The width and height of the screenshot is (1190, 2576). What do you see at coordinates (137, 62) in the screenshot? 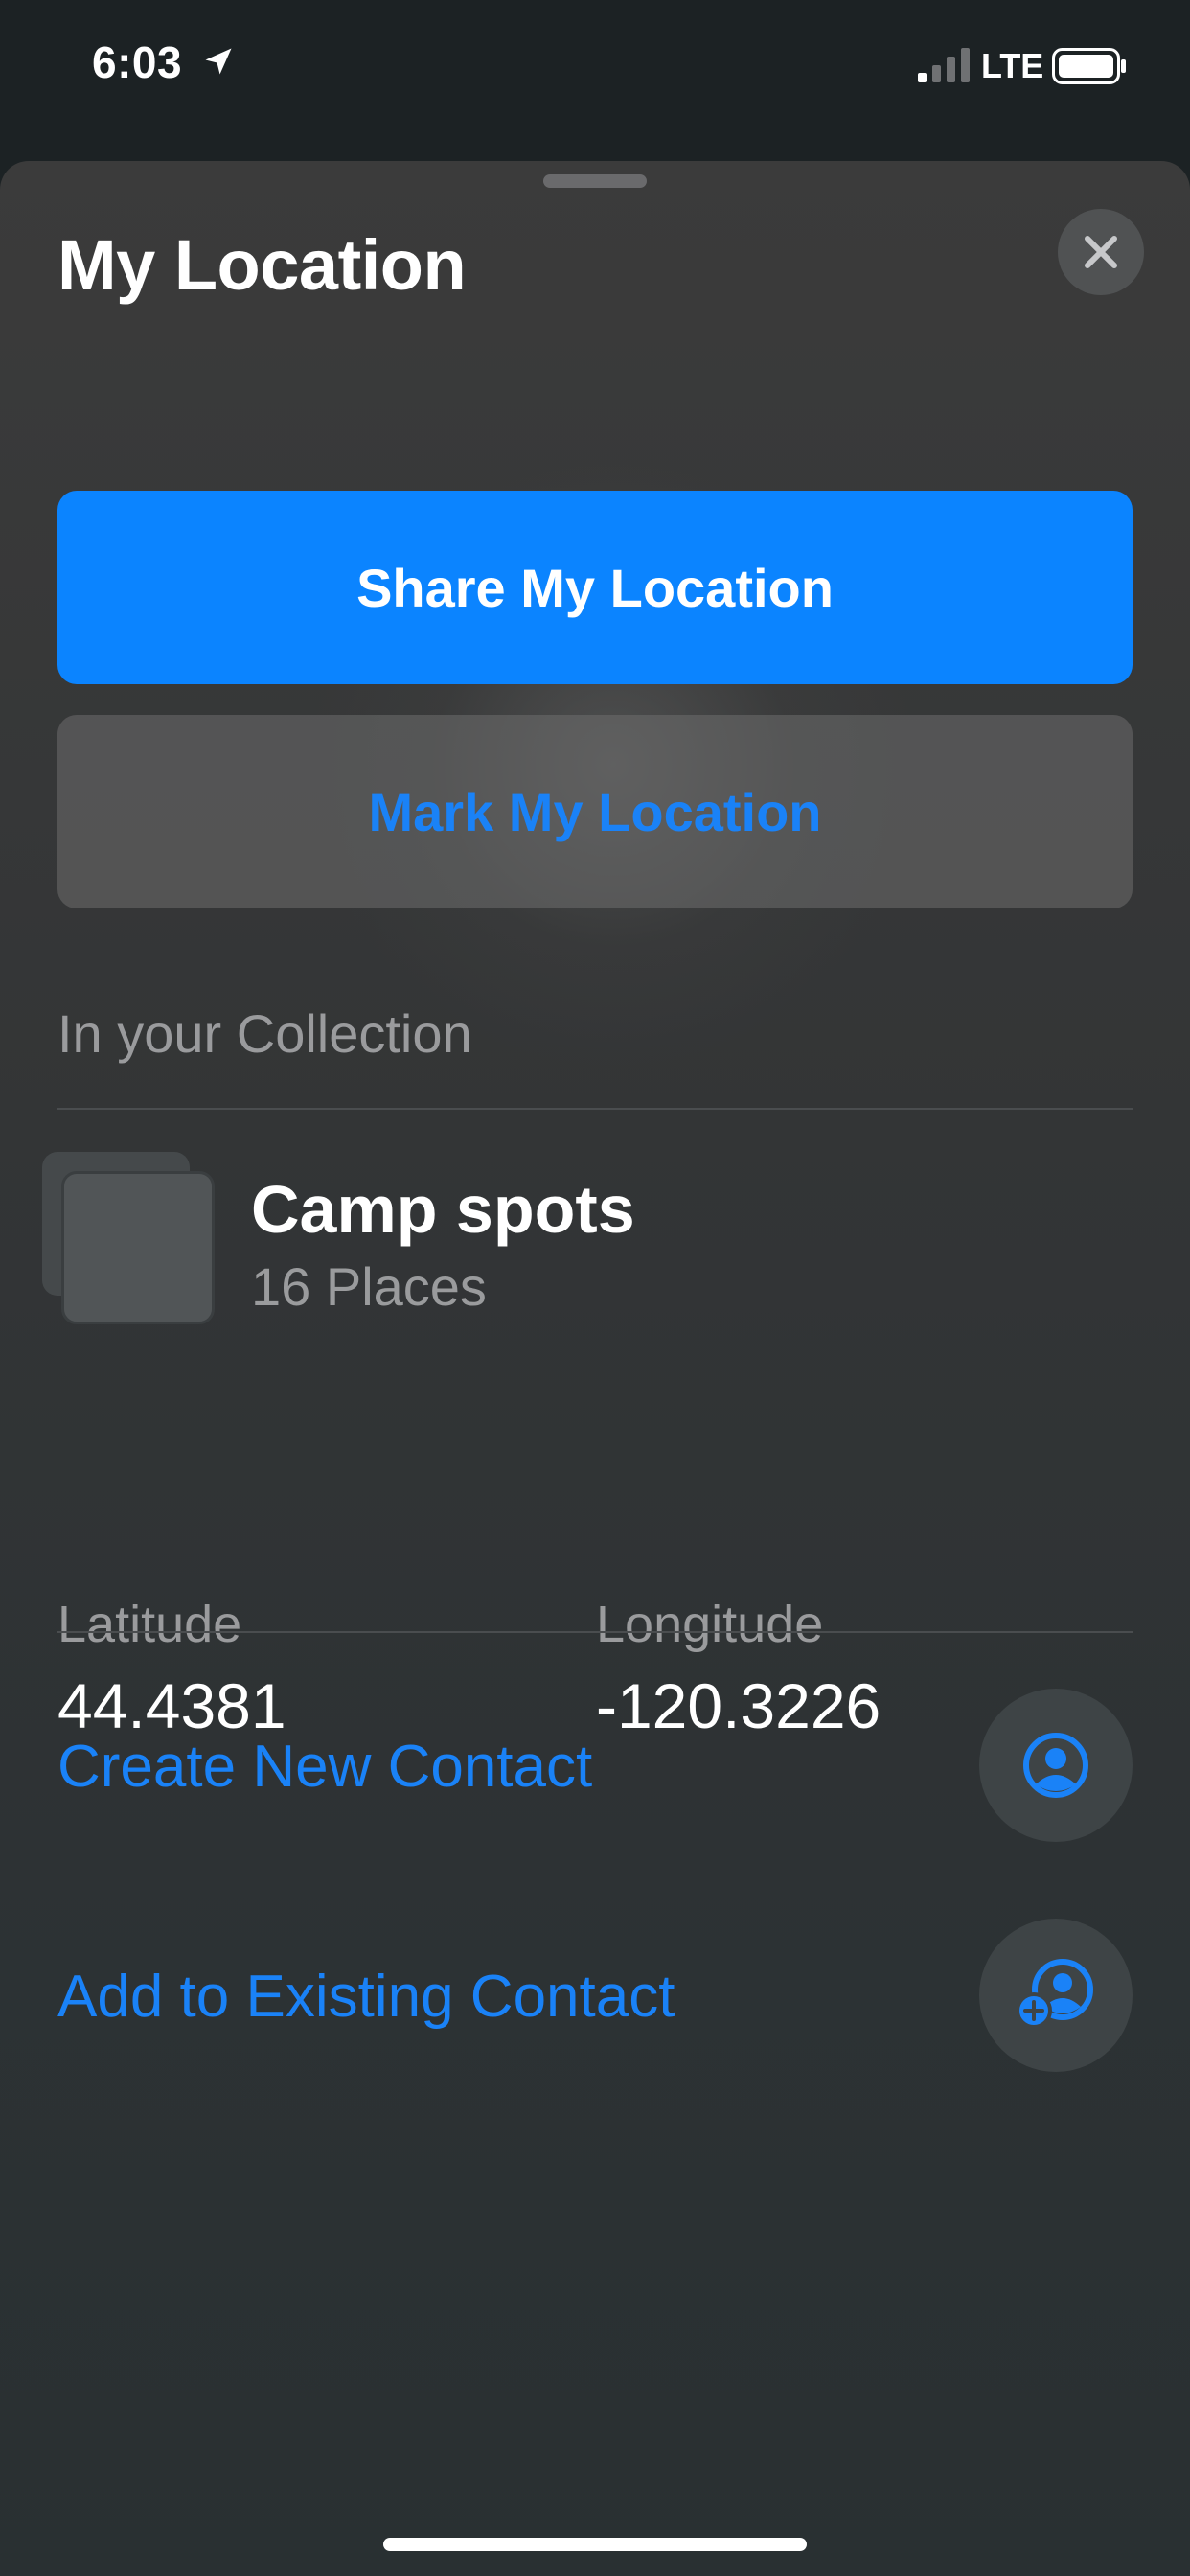
I see `status-time: 6:03` at bounding box center [137, 62].